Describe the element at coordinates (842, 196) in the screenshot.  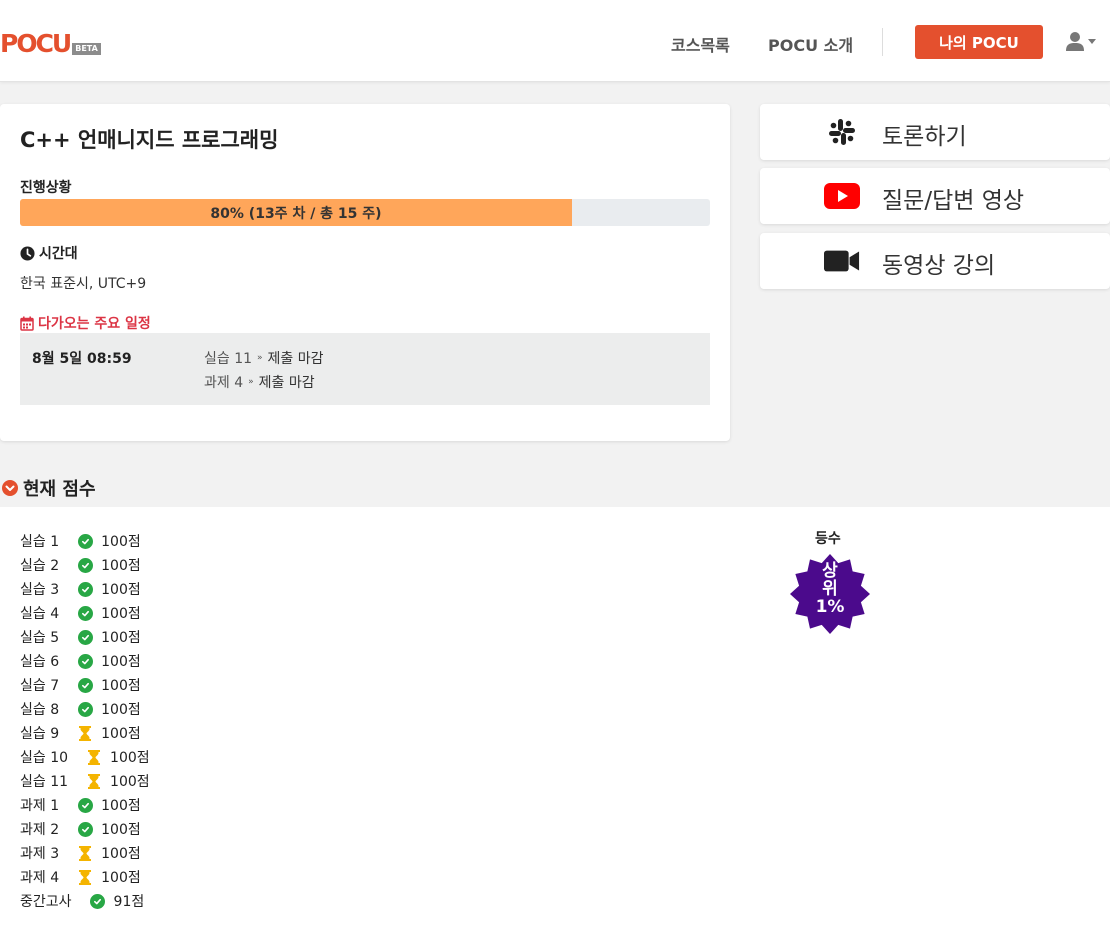
I see `youtube-icon` at that location.